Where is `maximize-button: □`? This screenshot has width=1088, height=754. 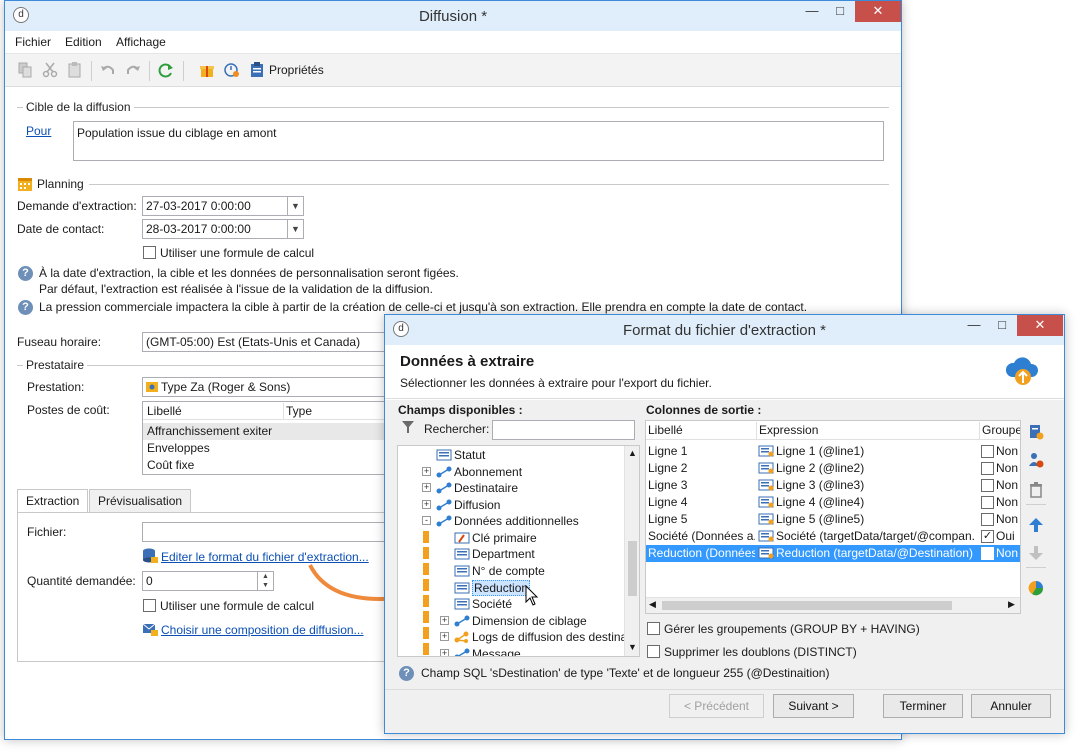
maximize-button: □ is located at coordinates (840, 11).